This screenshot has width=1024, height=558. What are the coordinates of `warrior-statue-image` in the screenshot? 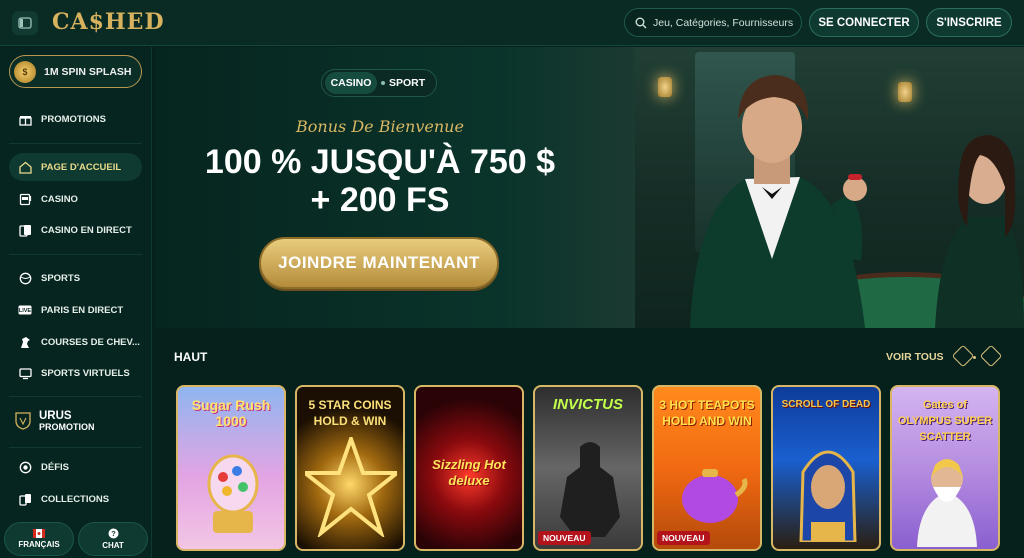 It's located at (590, 489).